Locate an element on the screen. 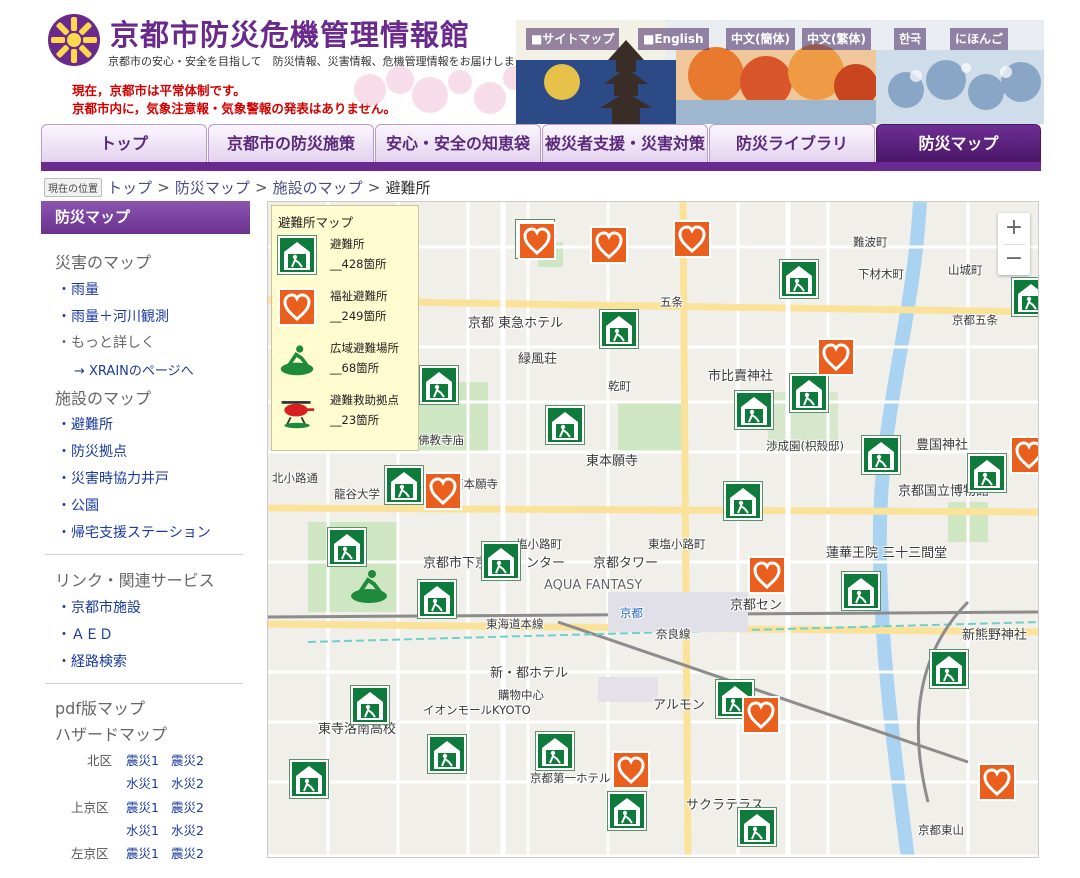 The height and width of the screenshot is (878, 1080). kyoto-city-emblem-icon is located at coordinates (74, 40).